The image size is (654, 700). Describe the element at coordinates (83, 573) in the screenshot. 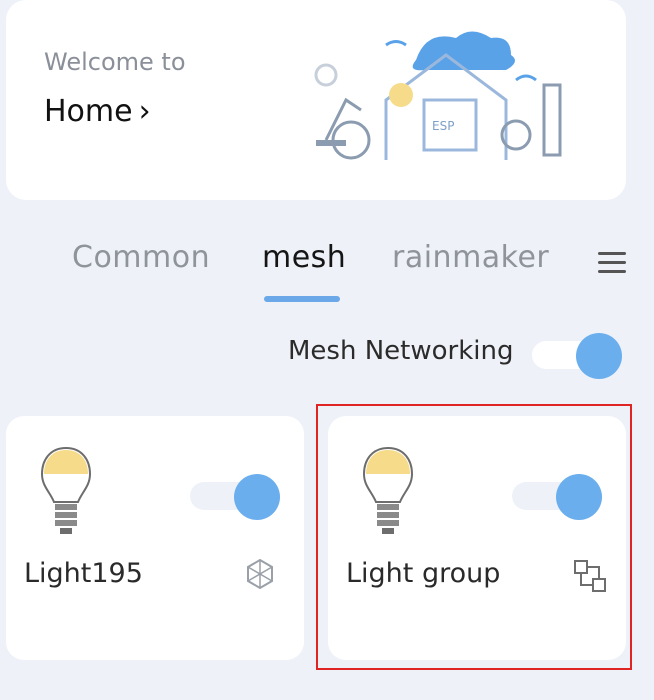

I see `device-name: Light195` at that location.